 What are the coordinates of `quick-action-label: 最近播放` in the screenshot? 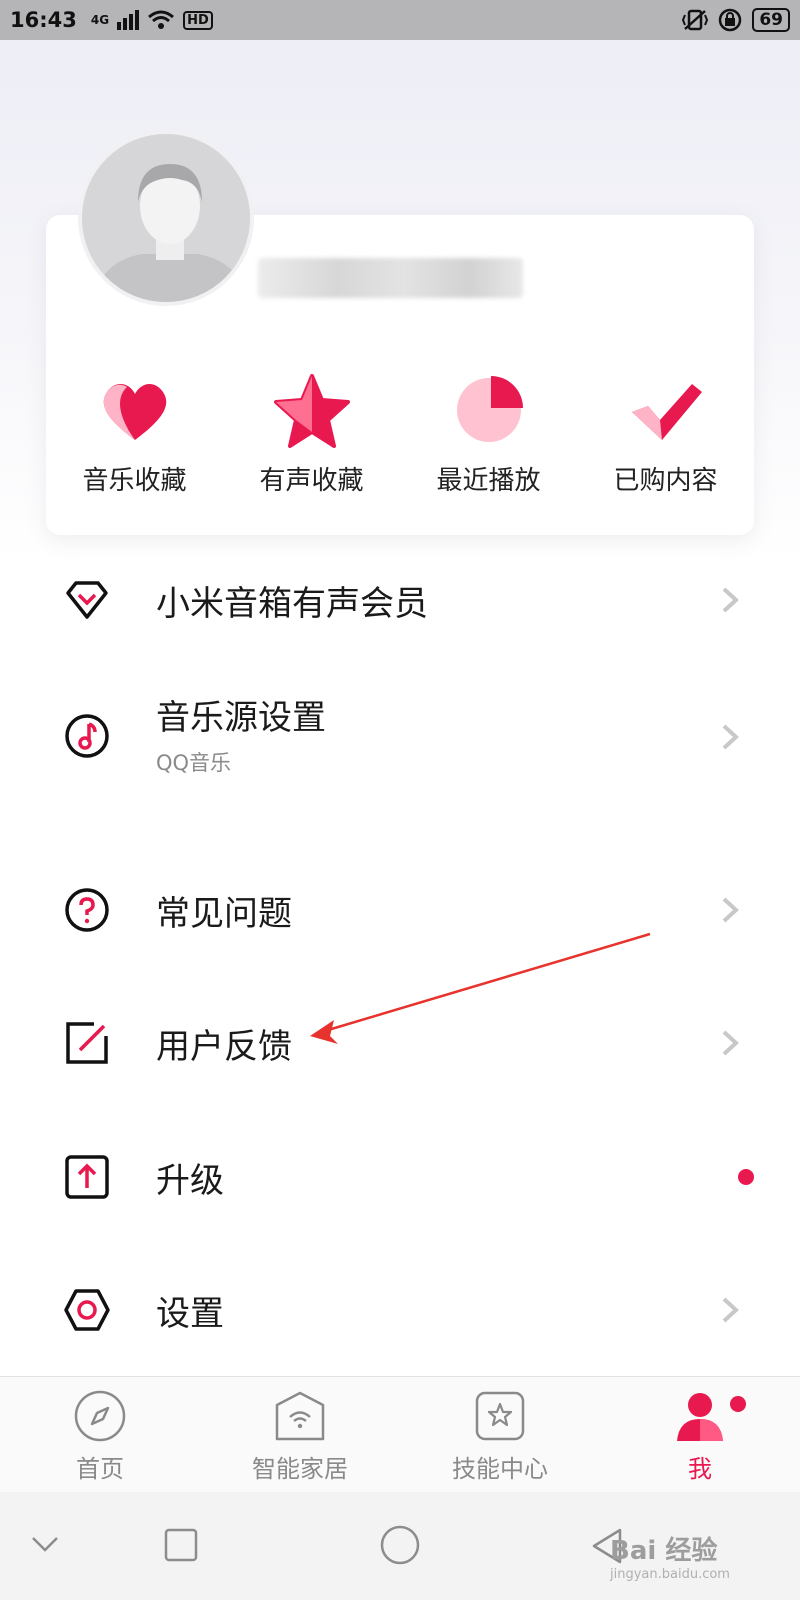 It's located at (488, 481).